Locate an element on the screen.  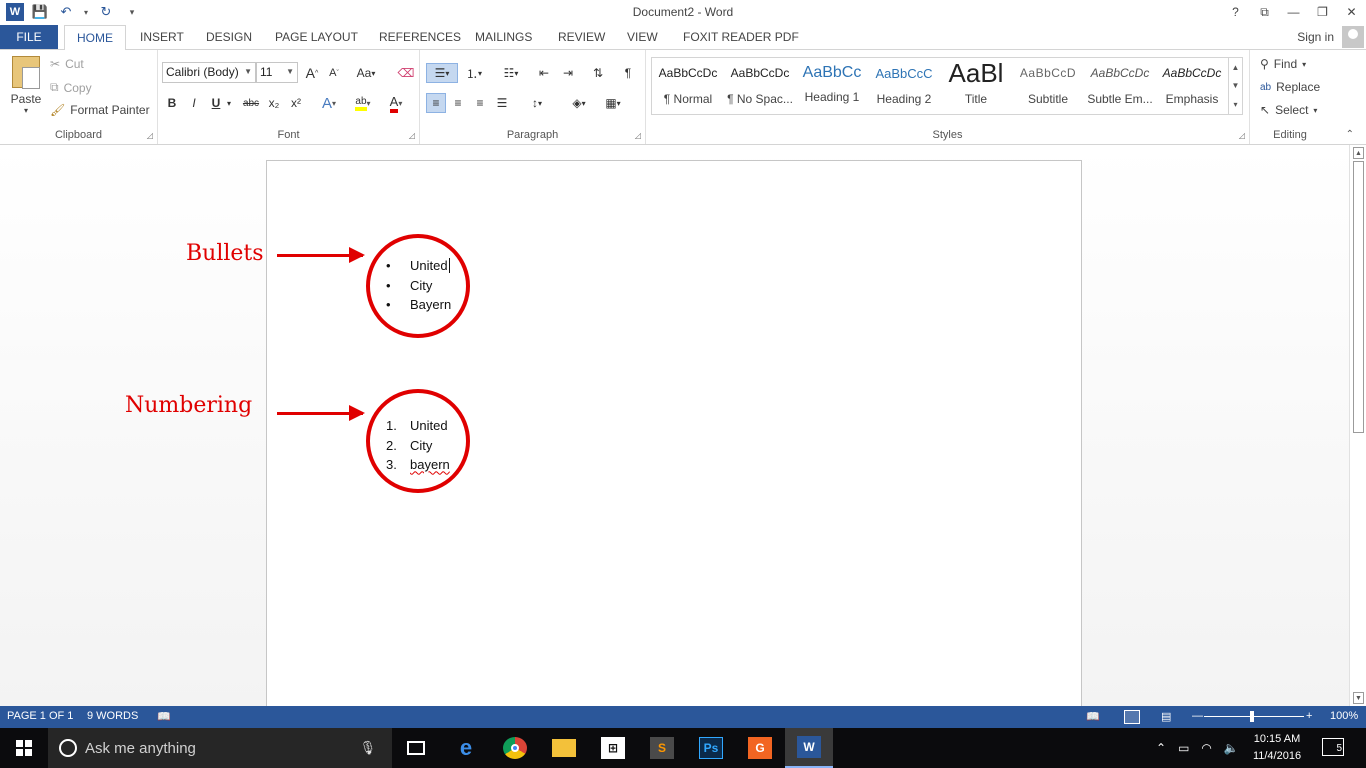
help-button: ? is located at coordinates (1235, 12).